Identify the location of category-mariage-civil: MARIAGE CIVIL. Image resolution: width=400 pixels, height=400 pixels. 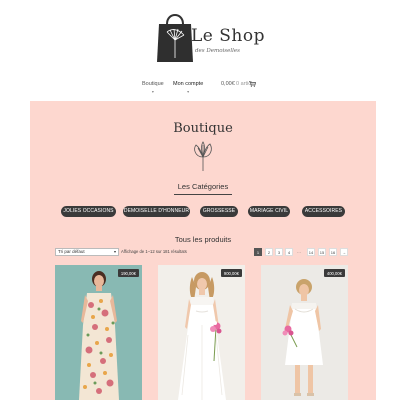
(269, 211).